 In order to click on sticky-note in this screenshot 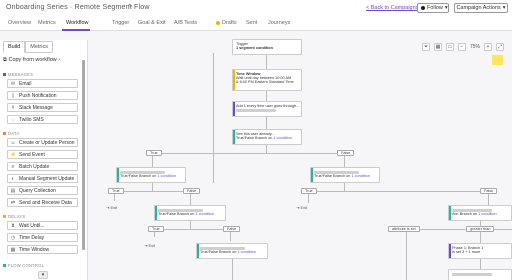, I will do `click(497, 60)`.